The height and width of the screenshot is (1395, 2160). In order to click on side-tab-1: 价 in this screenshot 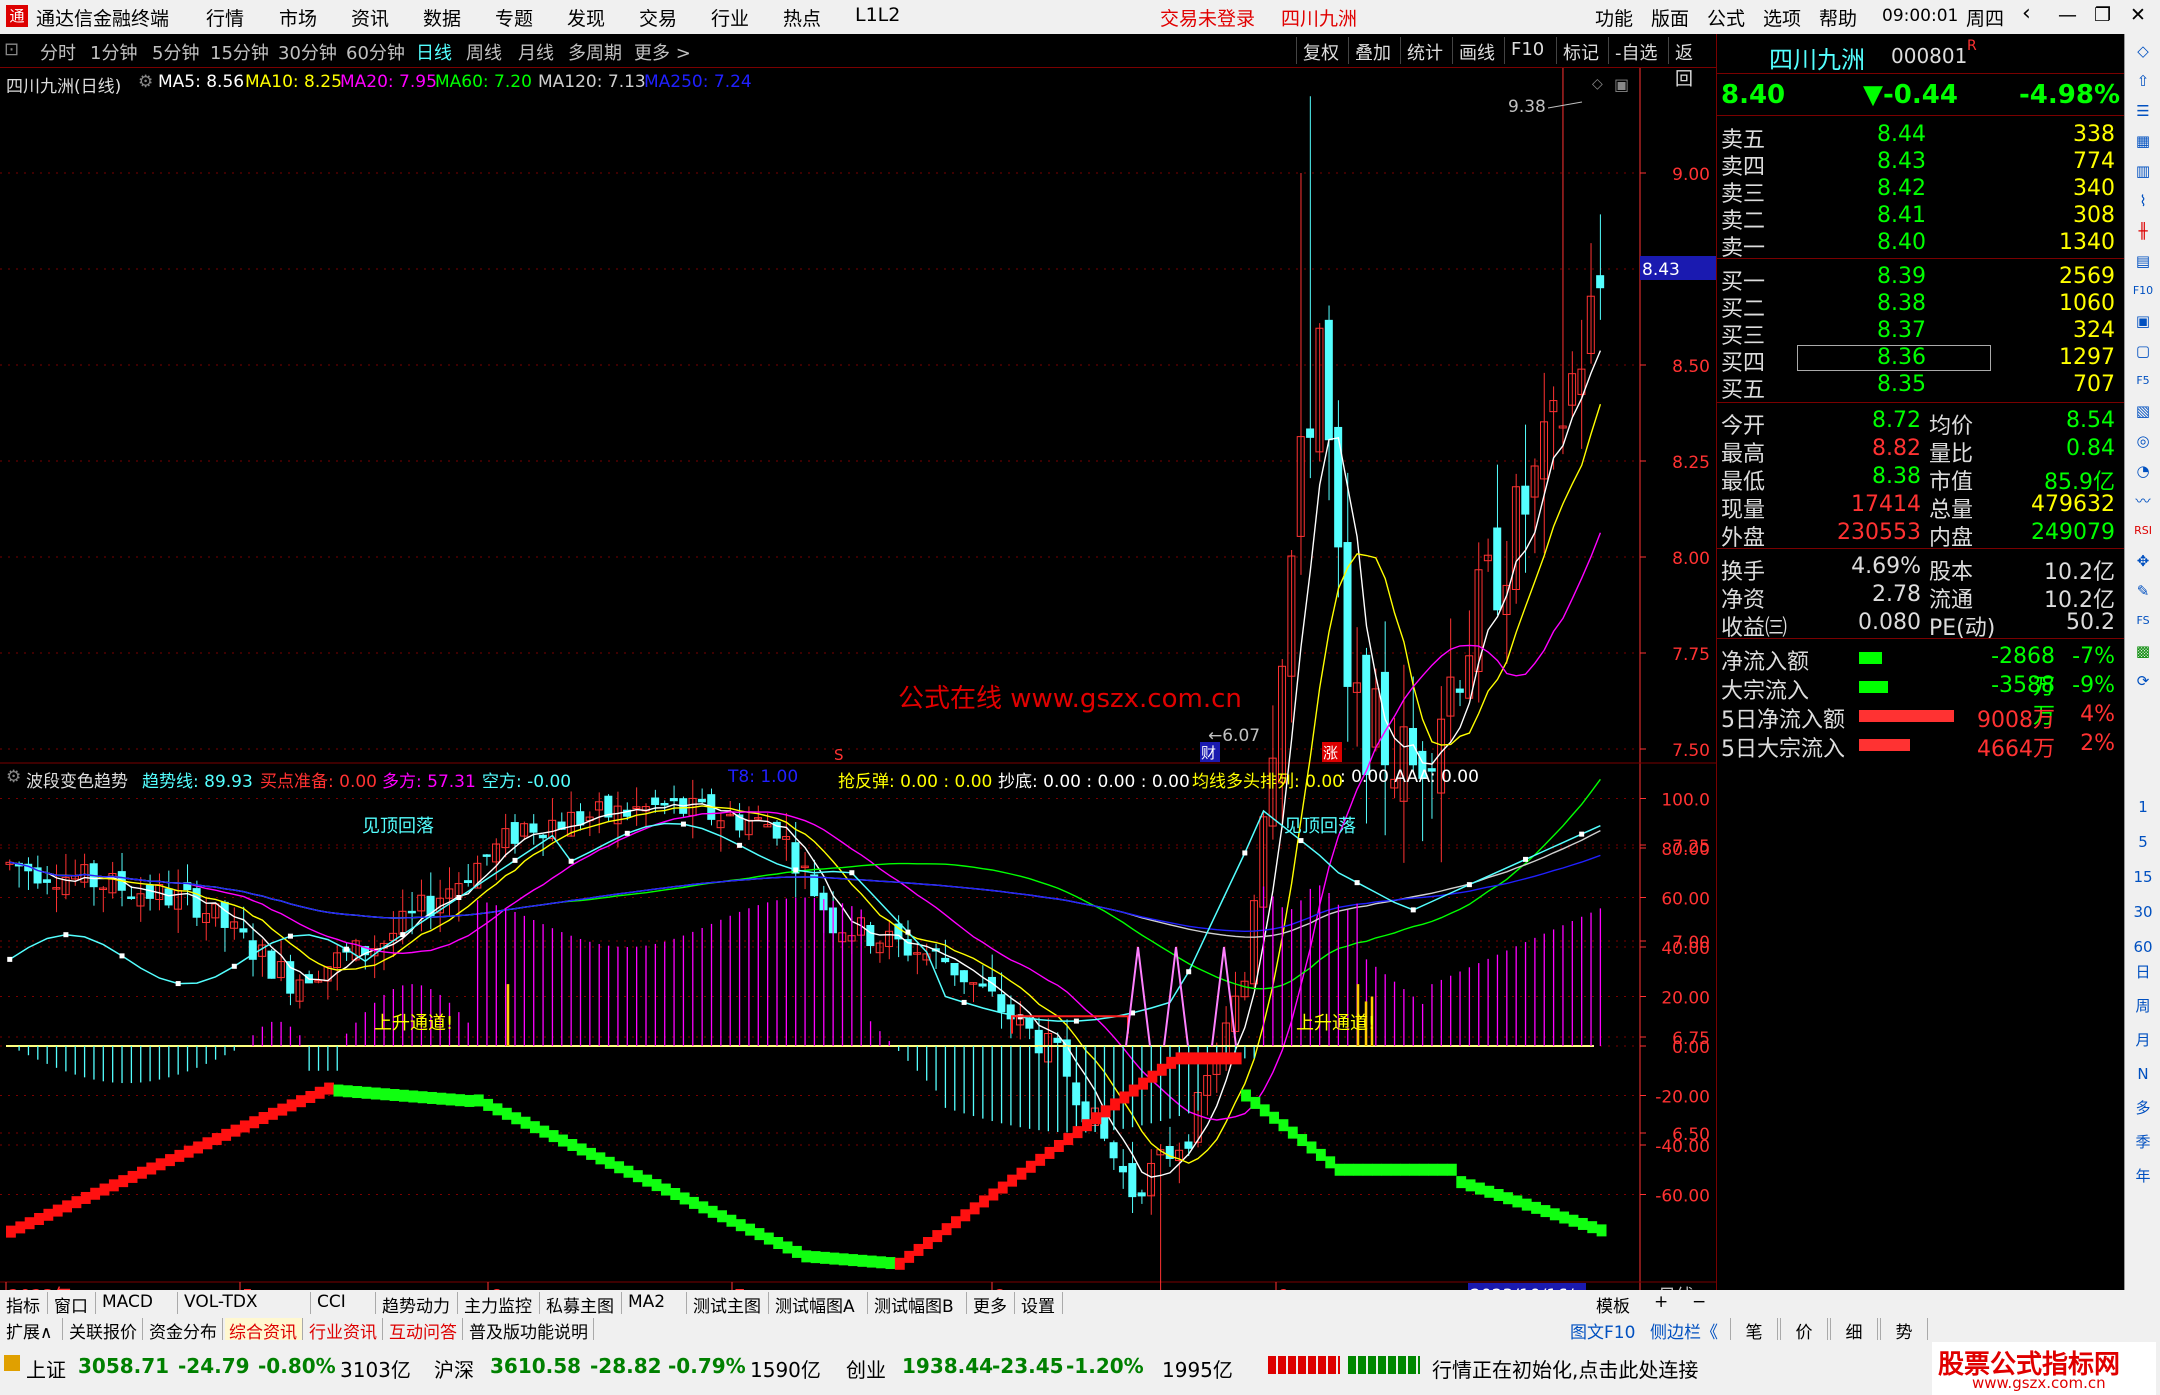, I will do `click(1804, 1330)`.